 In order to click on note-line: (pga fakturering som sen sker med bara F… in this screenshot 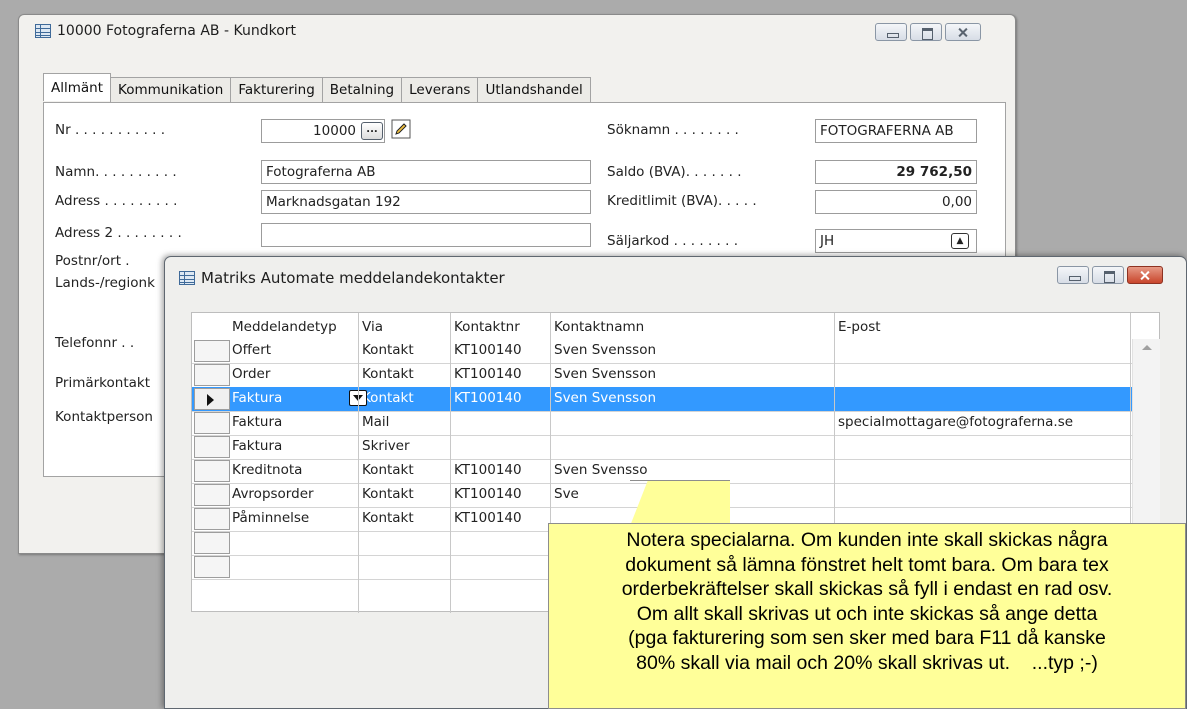, I will do `click(867, 638)`.